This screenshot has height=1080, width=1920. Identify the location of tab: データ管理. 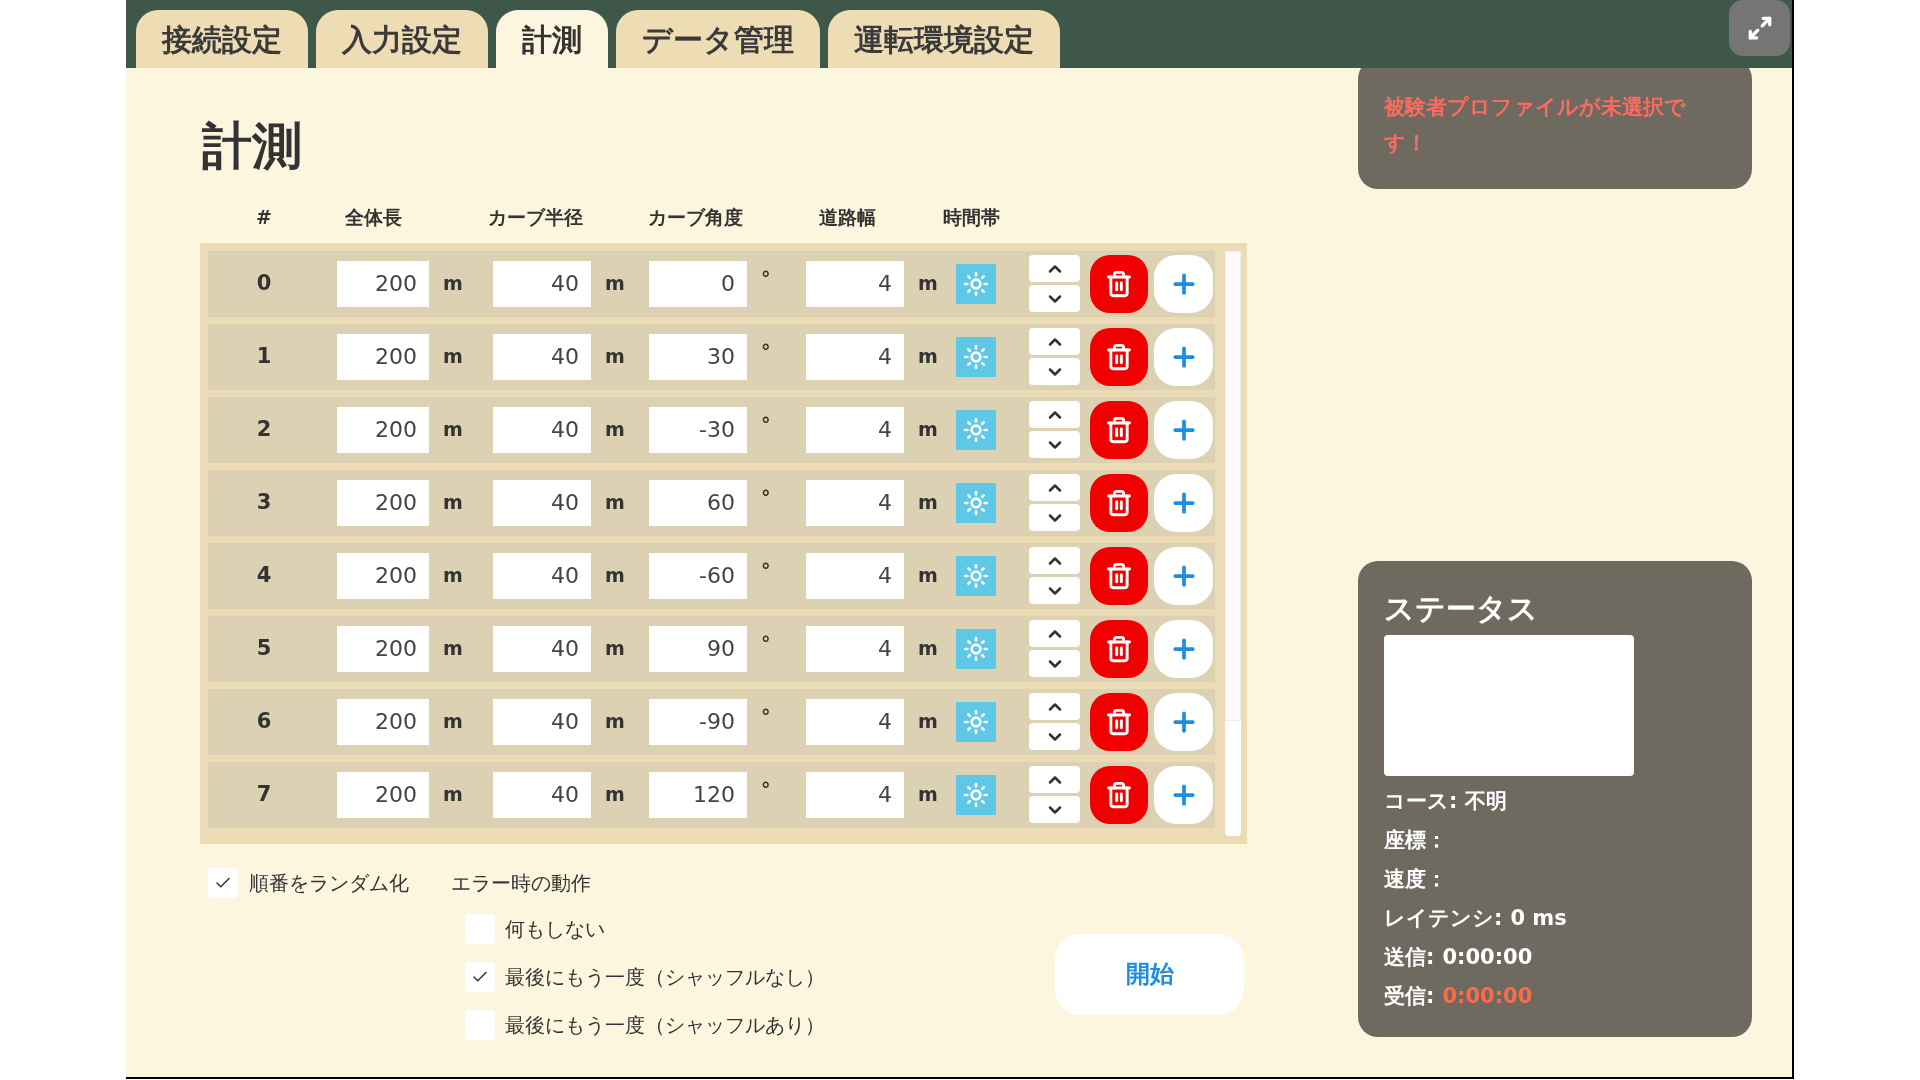
(718, 39).